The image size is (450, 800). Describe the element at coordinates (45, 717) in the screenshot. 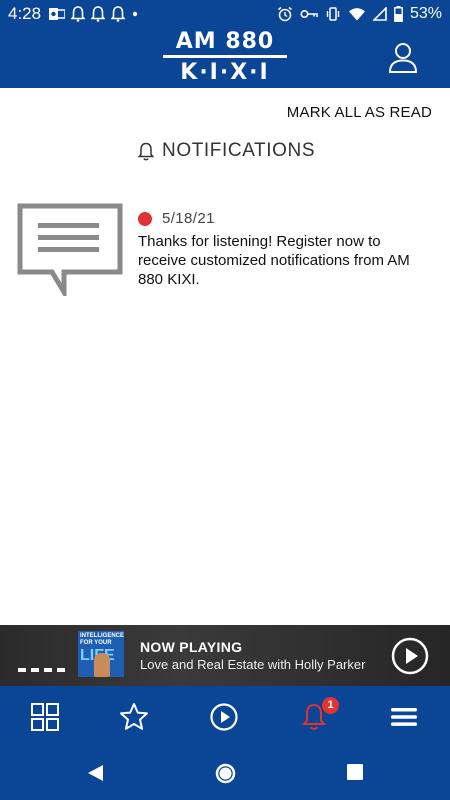

I see `grid-icon` at that location.